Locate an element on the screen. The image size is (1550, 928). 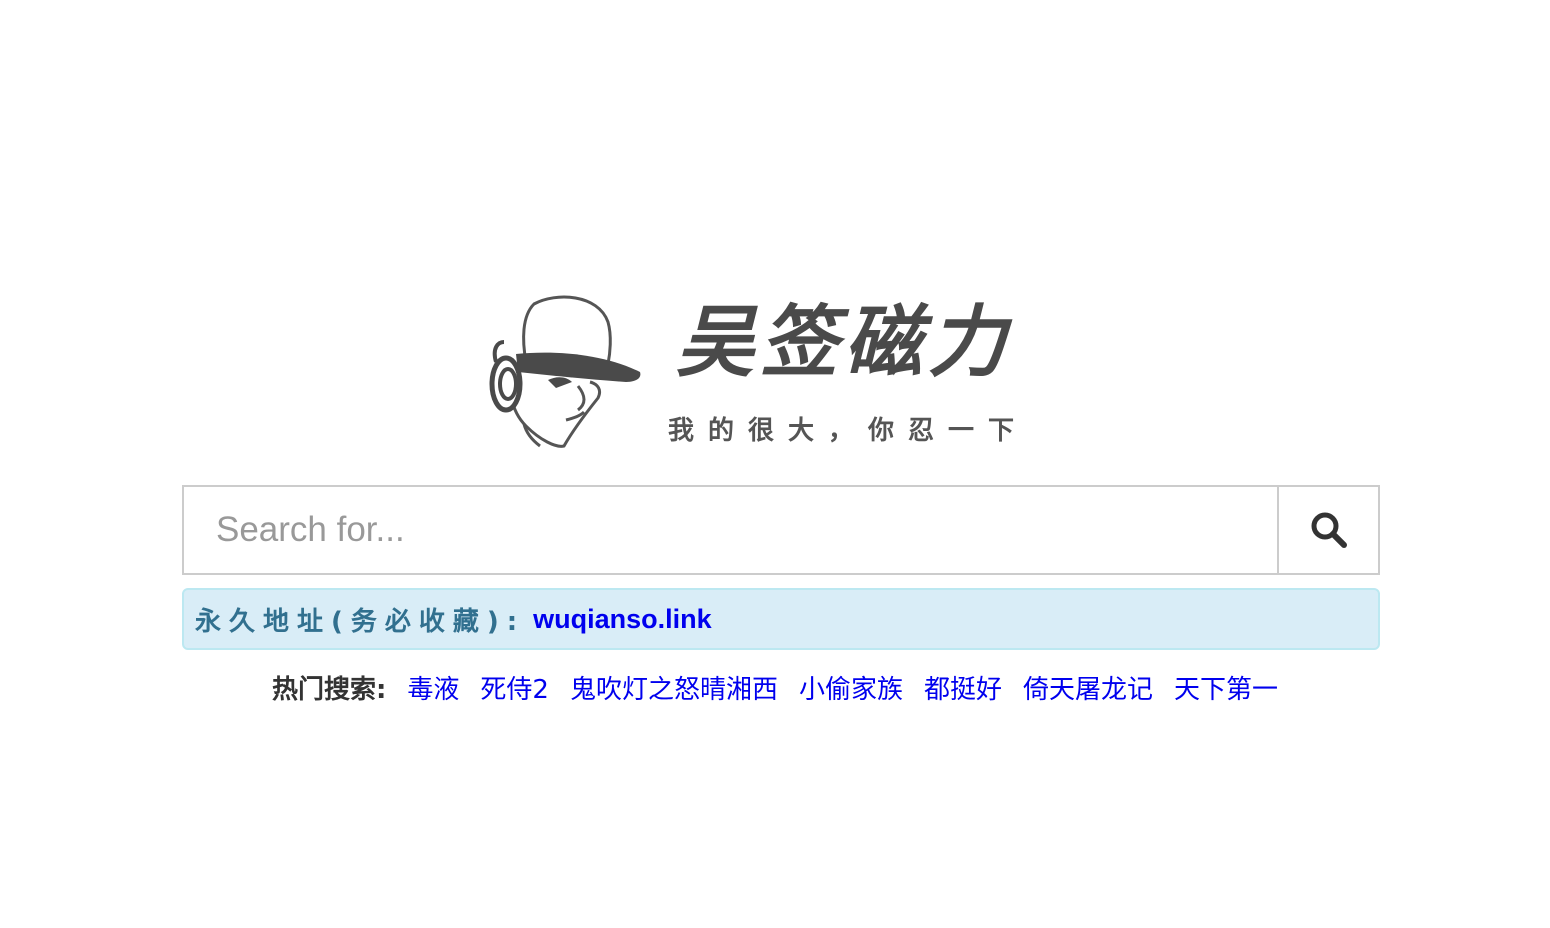
search-icon is located at coordinates (1329, 530).